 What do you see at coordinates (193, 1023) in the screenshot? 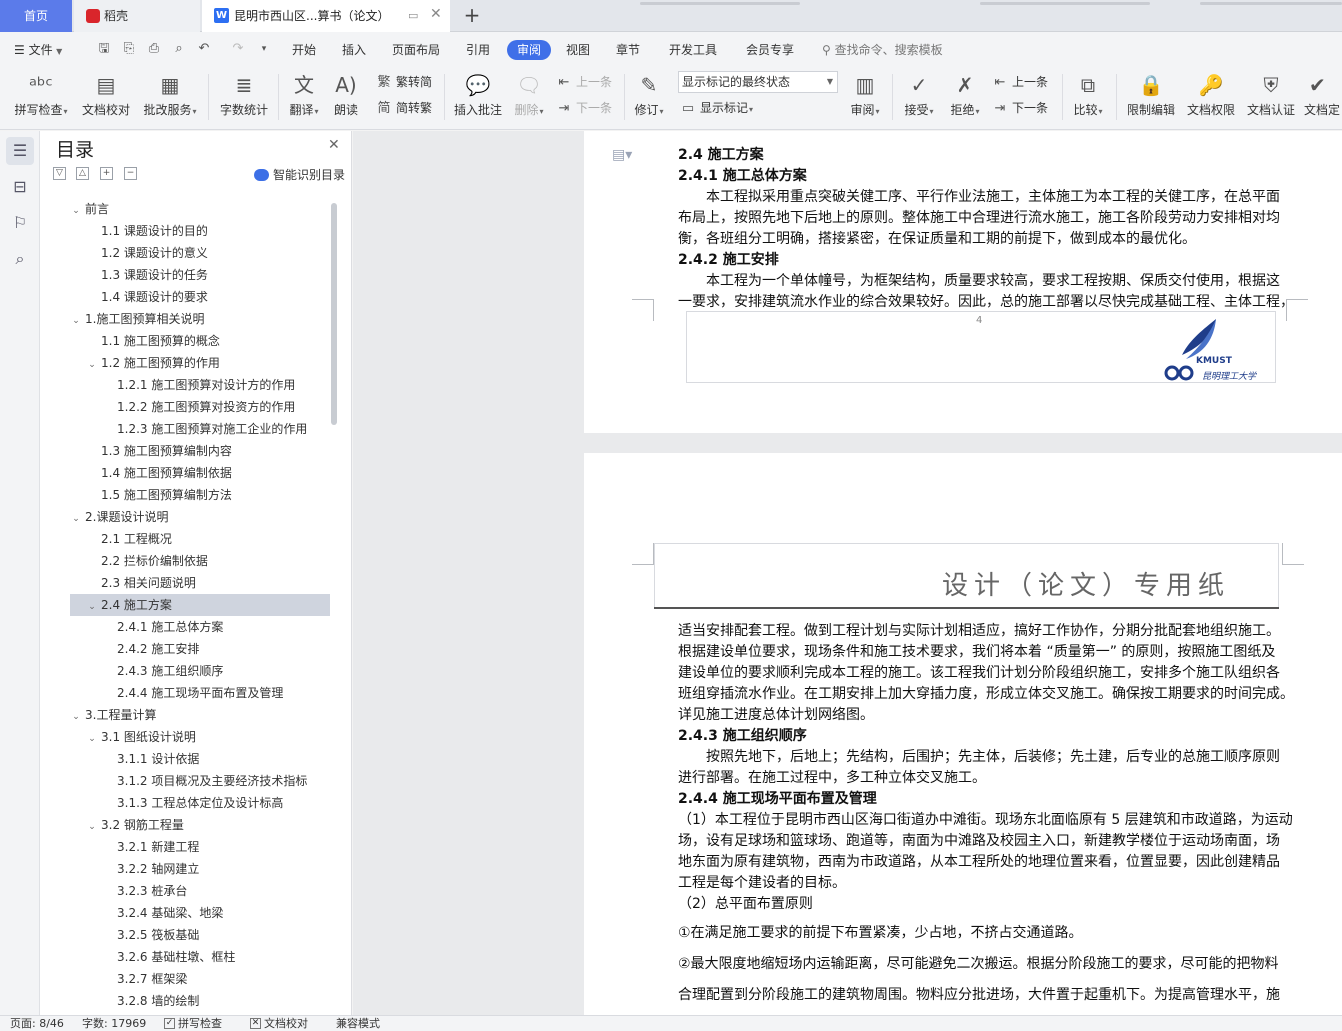
I see `spell-check-status: ✓ 拼写检查` at bounding box center [193, 1023].